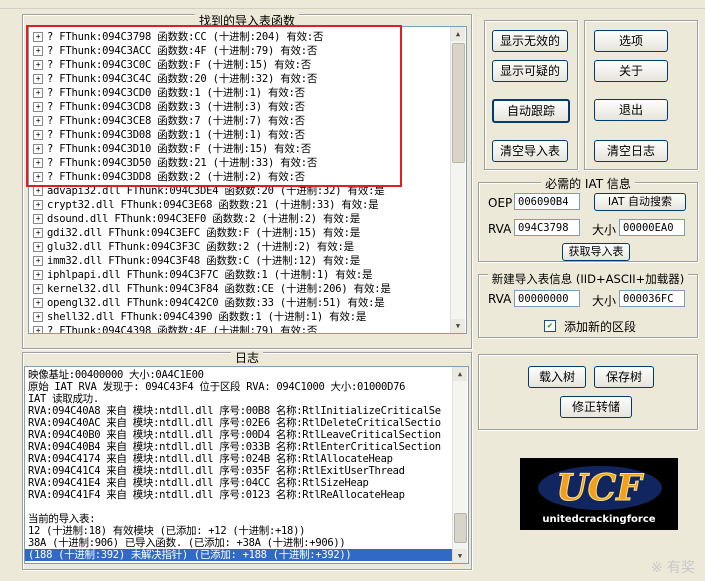 The image size is (705, 581). I want to click on new-rva-field: 00000000, so click(547, 298).